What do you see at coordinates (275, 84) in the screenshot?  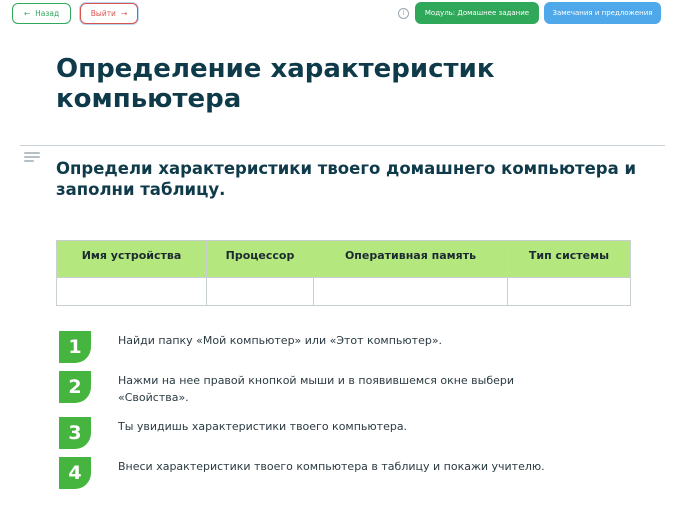 I see `page-title: Определение характеристик компьютера` at bounding box center [275, 84].